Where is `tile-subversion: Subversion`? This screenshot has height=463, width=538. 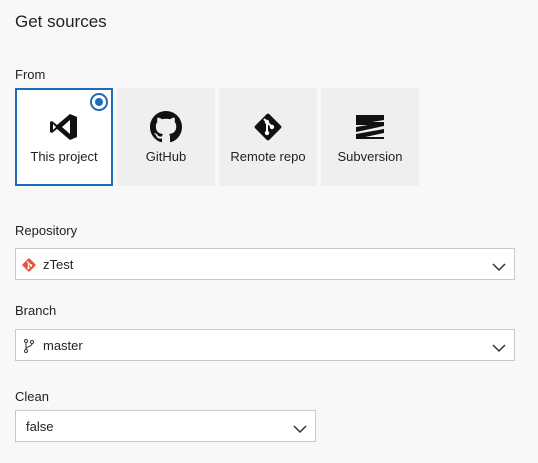 tile-subversion: Subversion is located at coordinates (370, 137).